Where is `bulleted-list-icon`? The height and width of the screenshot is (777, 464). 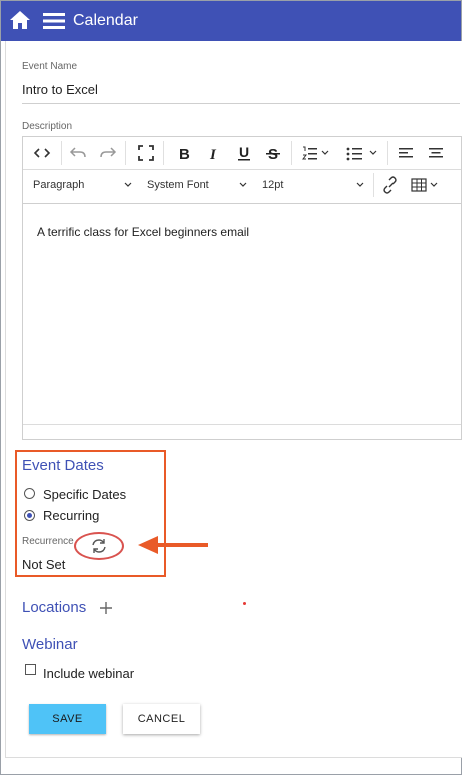
bulleted-list-icon is located at coordinates (362, 153).